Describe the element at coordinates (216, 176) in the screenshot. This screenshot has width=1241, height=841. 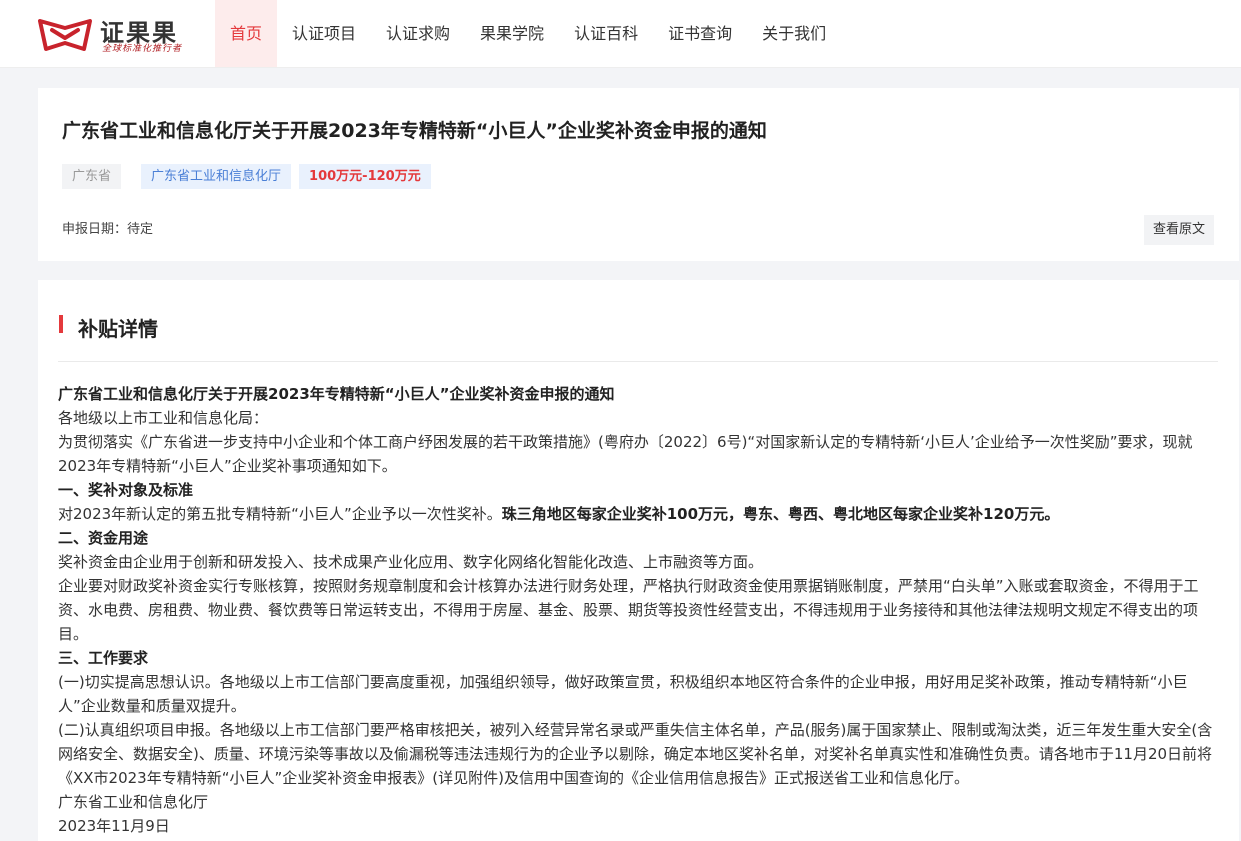
I see `department-tag: 广东省工业和信息化厅` at that location.